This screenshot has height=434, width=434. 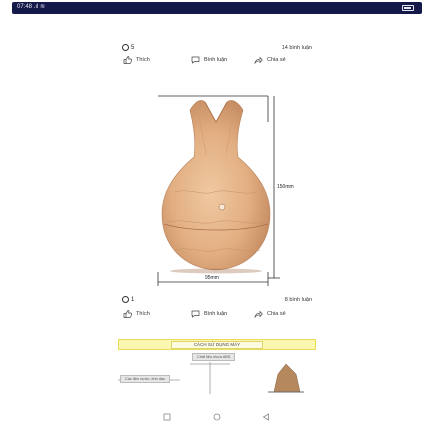 I want to click on water-fill-label: Các đèn nước- tinh dầu, so click(x=145, y=379).